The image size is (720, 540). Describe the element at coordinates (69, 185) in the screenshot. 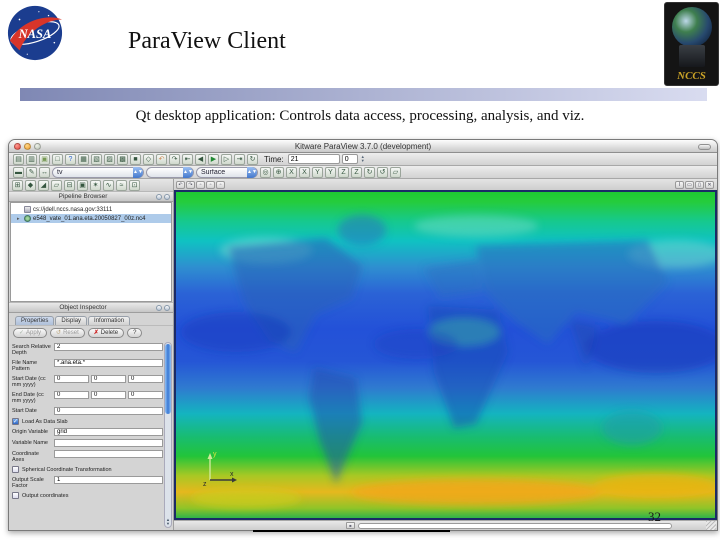

I see `threshold-filter-icon: ⊟` at that location.